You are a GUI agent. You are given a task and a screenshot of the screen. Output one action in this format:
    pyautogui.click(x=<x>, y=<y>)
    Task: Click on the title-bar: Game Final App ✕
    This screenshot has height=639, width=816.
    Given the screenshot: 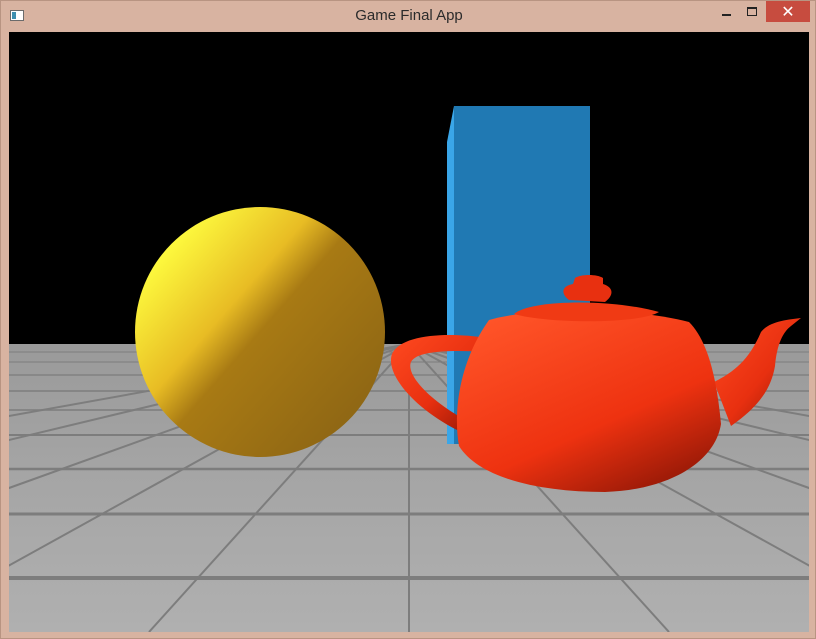 What is the action you would take?
    pyautogui.click(x=408, y=16)
    